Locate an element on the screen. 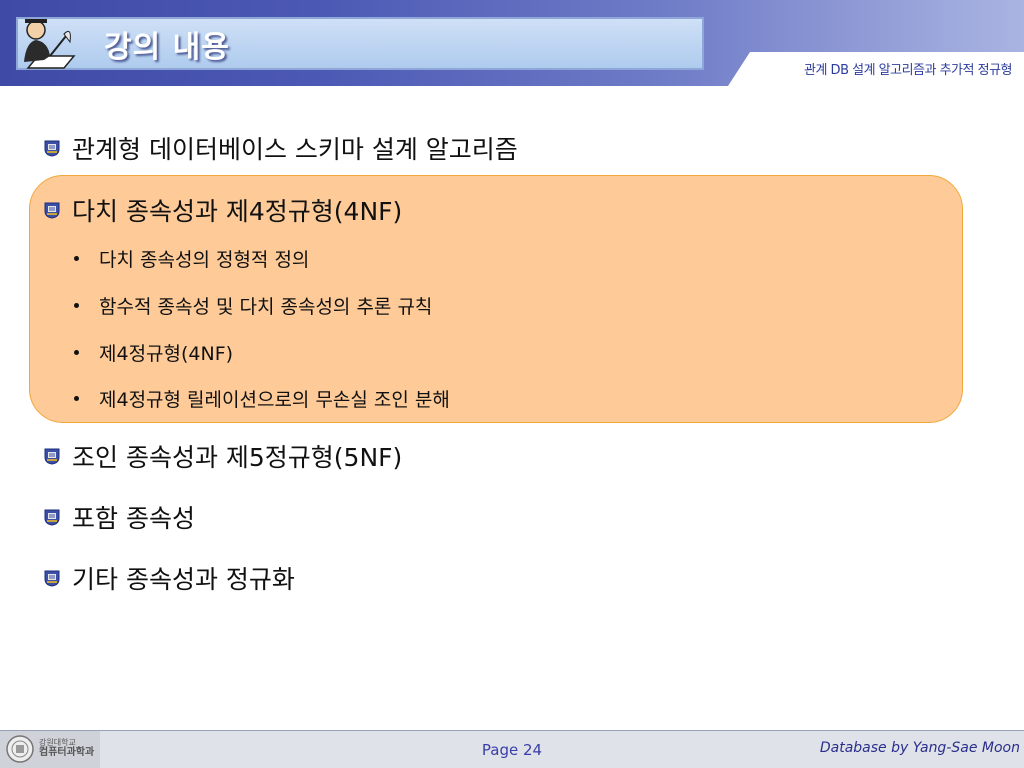  sub-list-item: 제4정규형 릴레이션으로의 무손실 조인 분해 is located at coordinates (262, 398).